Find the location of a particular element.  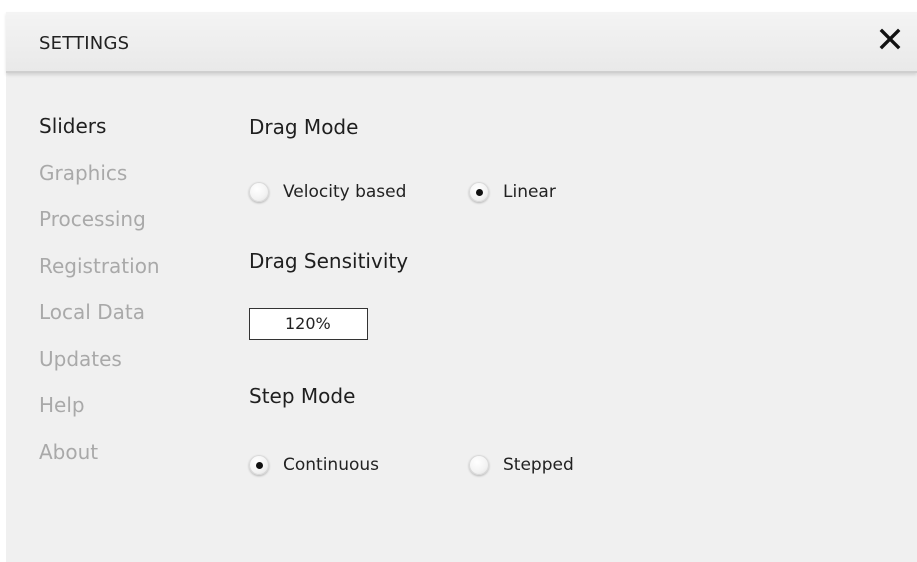

close-button is located at coordinates (890, 39).